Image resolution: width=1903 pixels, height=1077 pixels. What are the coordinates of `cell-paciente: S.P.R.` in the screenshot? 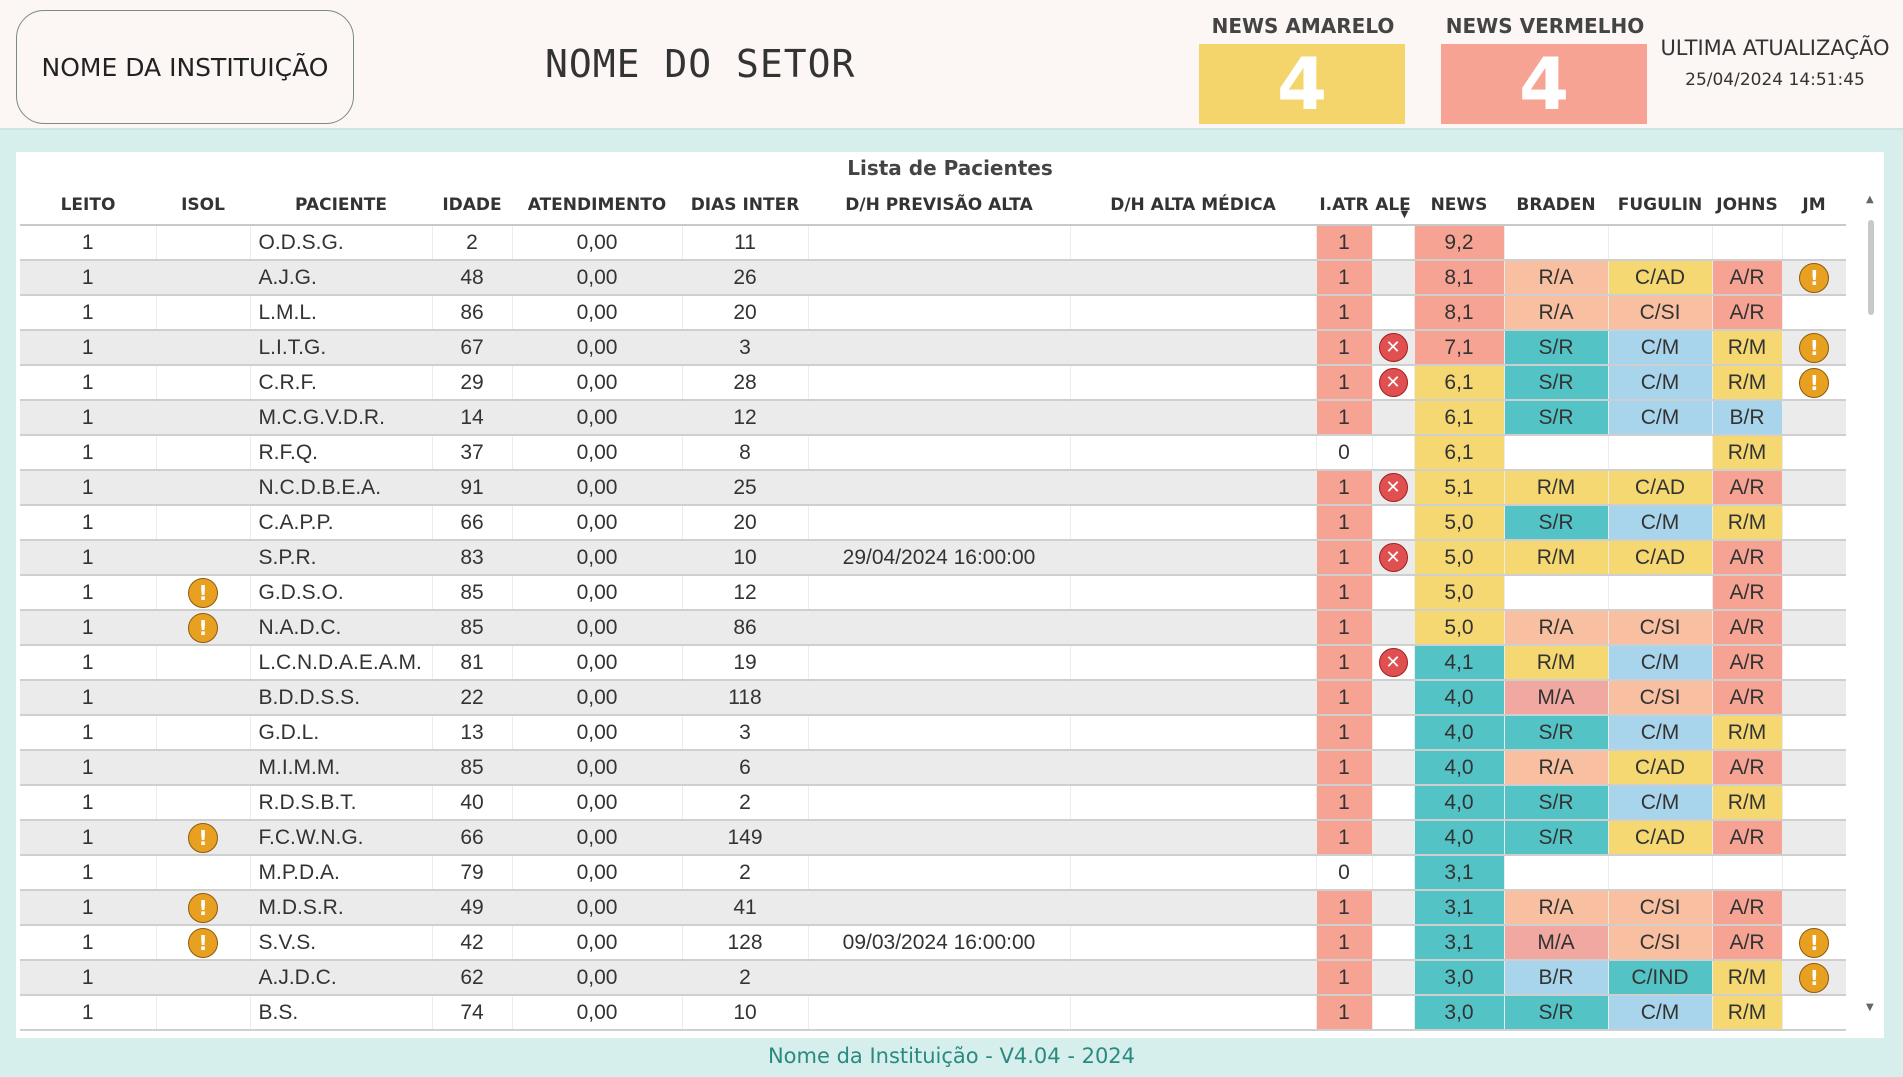 It's located at (340, 558).